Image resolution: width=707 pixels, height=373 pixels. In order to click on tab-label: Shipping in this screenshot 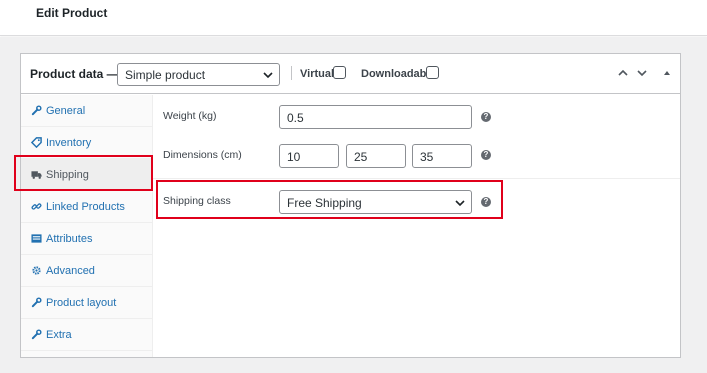, I will do `click(67, 175)`.